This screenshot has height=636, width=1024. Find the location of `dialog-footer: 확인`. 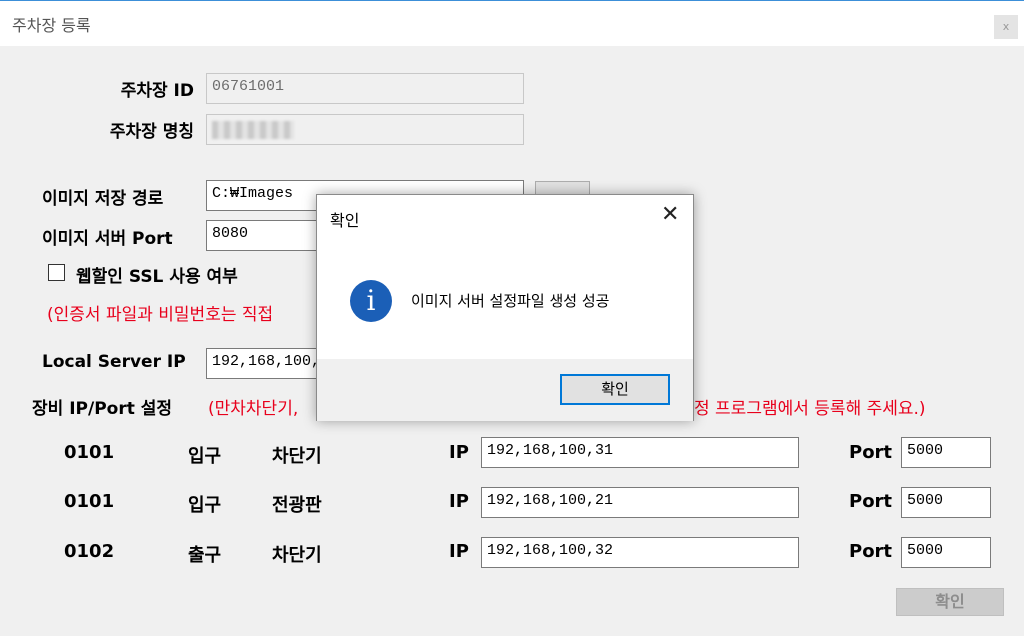

dialog-footer: 확인 is located at coordinates (505, 390).